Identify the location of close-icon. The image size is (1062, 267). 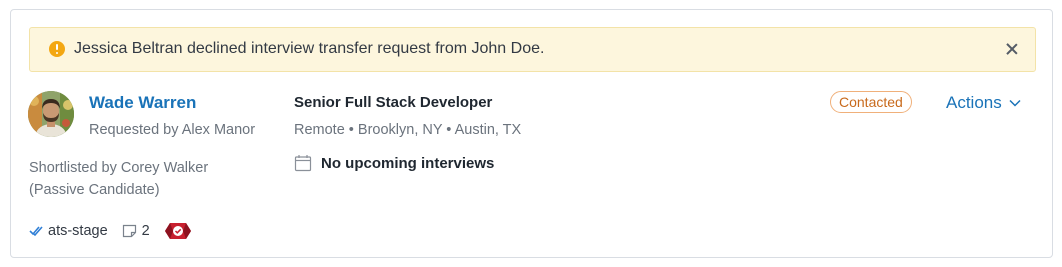
(1012, 49).